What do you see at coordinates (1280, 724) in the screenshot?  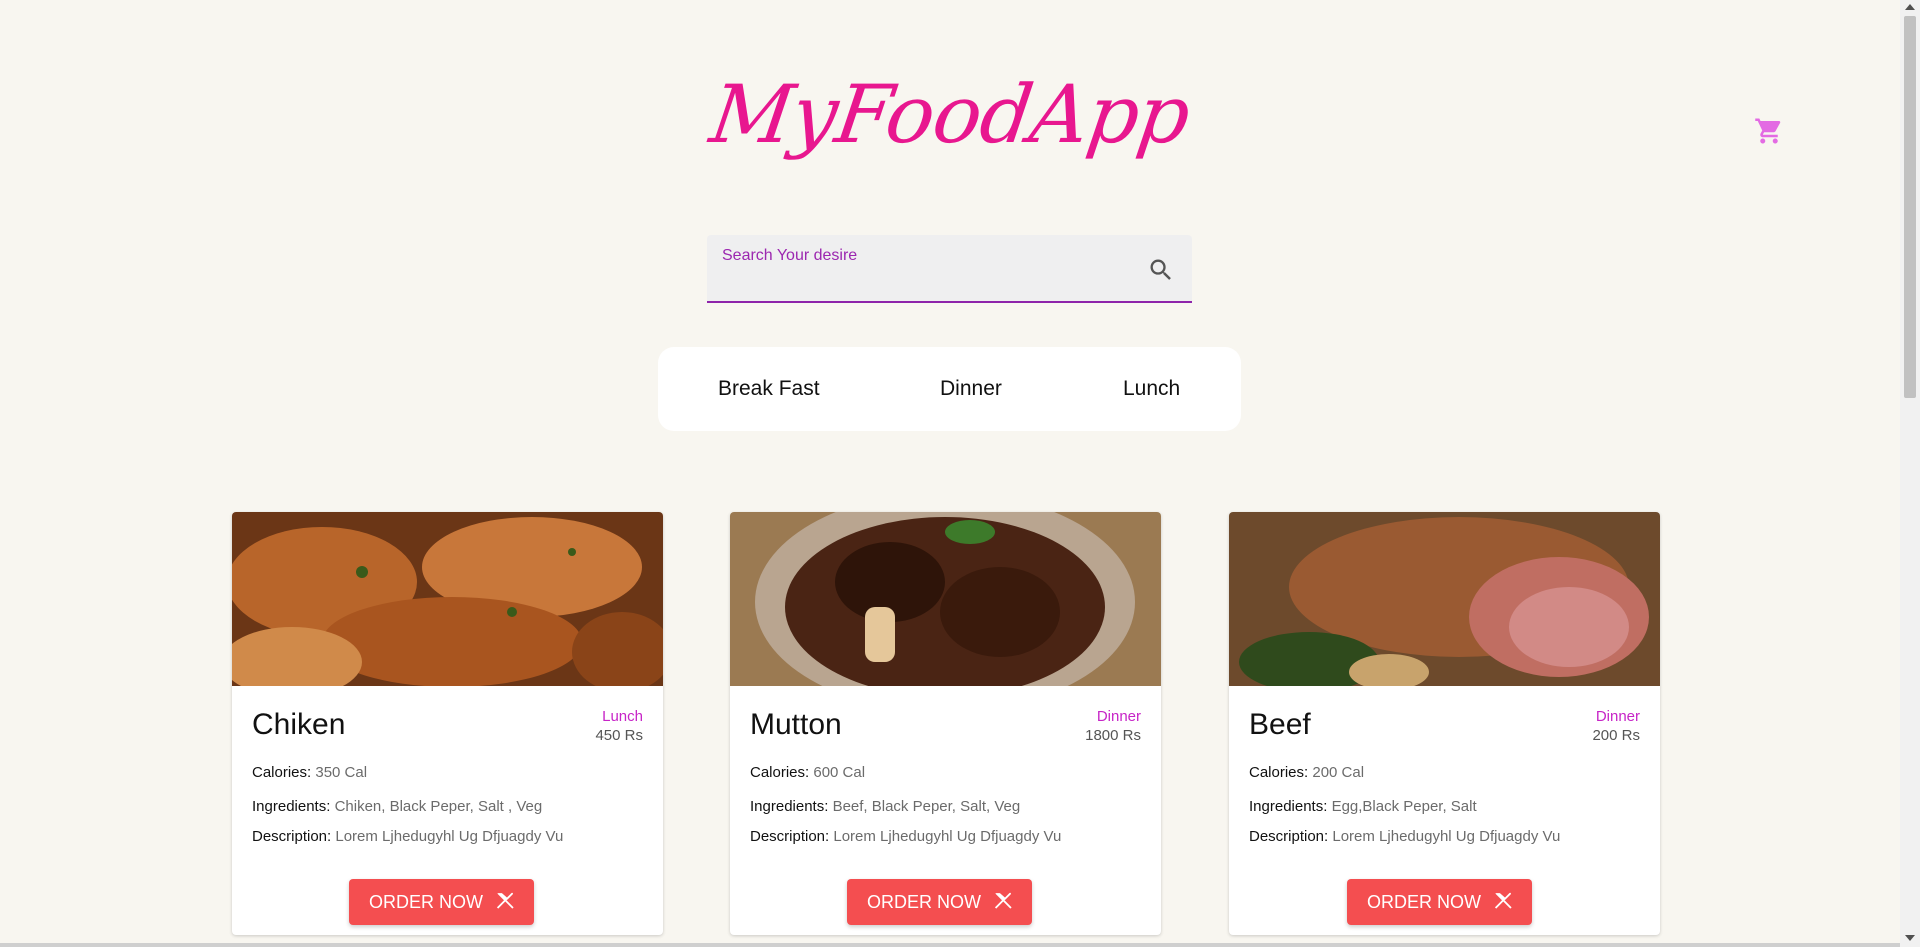 I see `food-name: Beef` at bounding box center [1280, 724].